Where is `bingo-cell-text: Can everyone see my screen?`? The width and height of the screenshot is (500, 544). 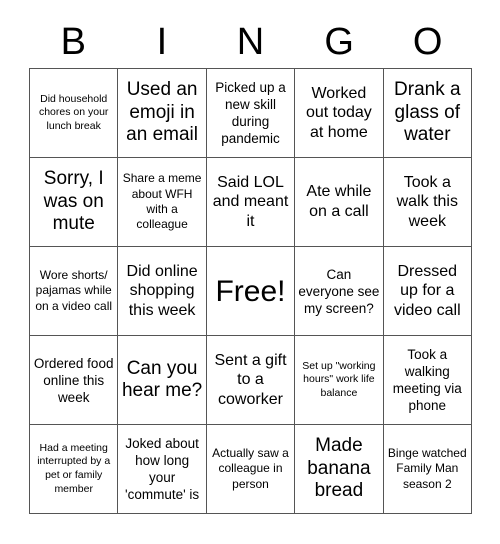 bingo-cell-text: Can everyone see my screen? is located at coordinates (339, 291).